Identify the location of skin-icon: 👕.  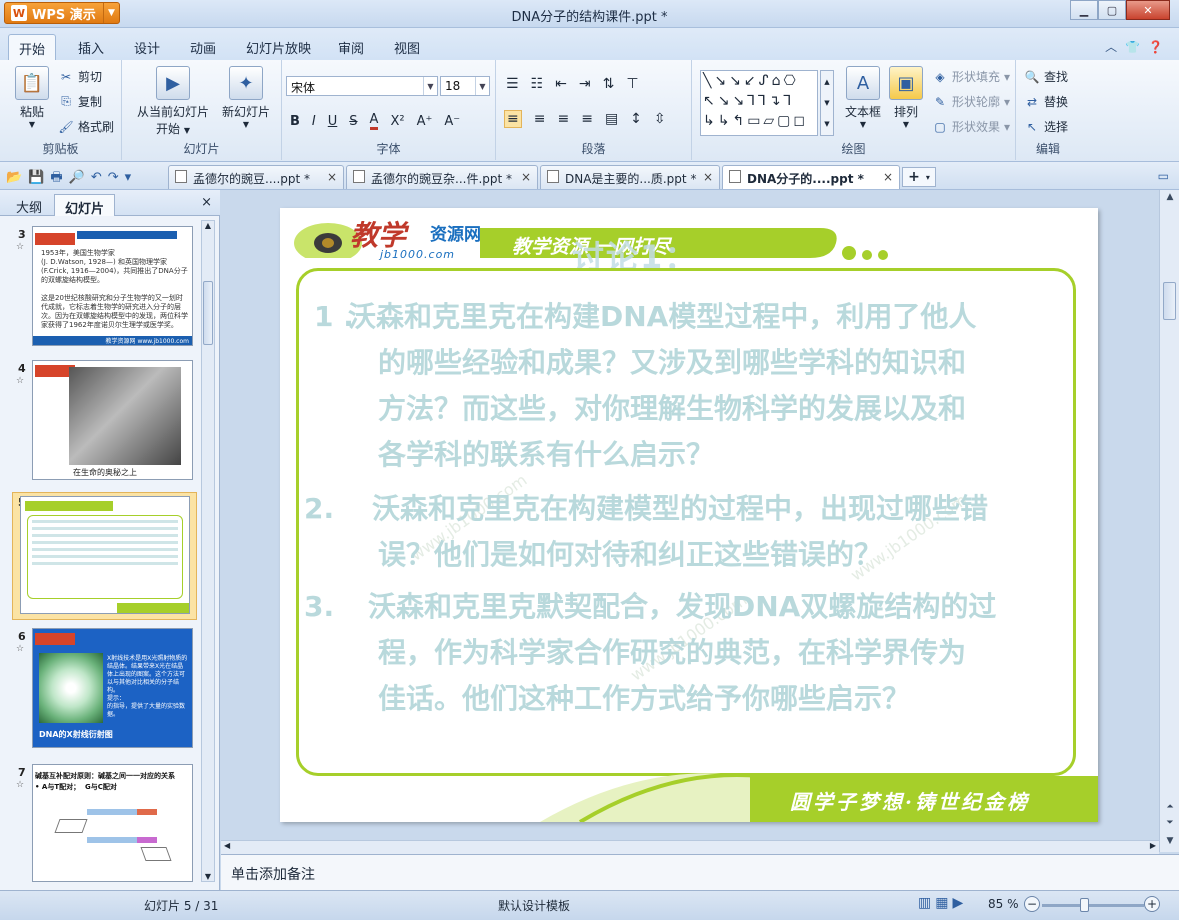
(1136, 47).